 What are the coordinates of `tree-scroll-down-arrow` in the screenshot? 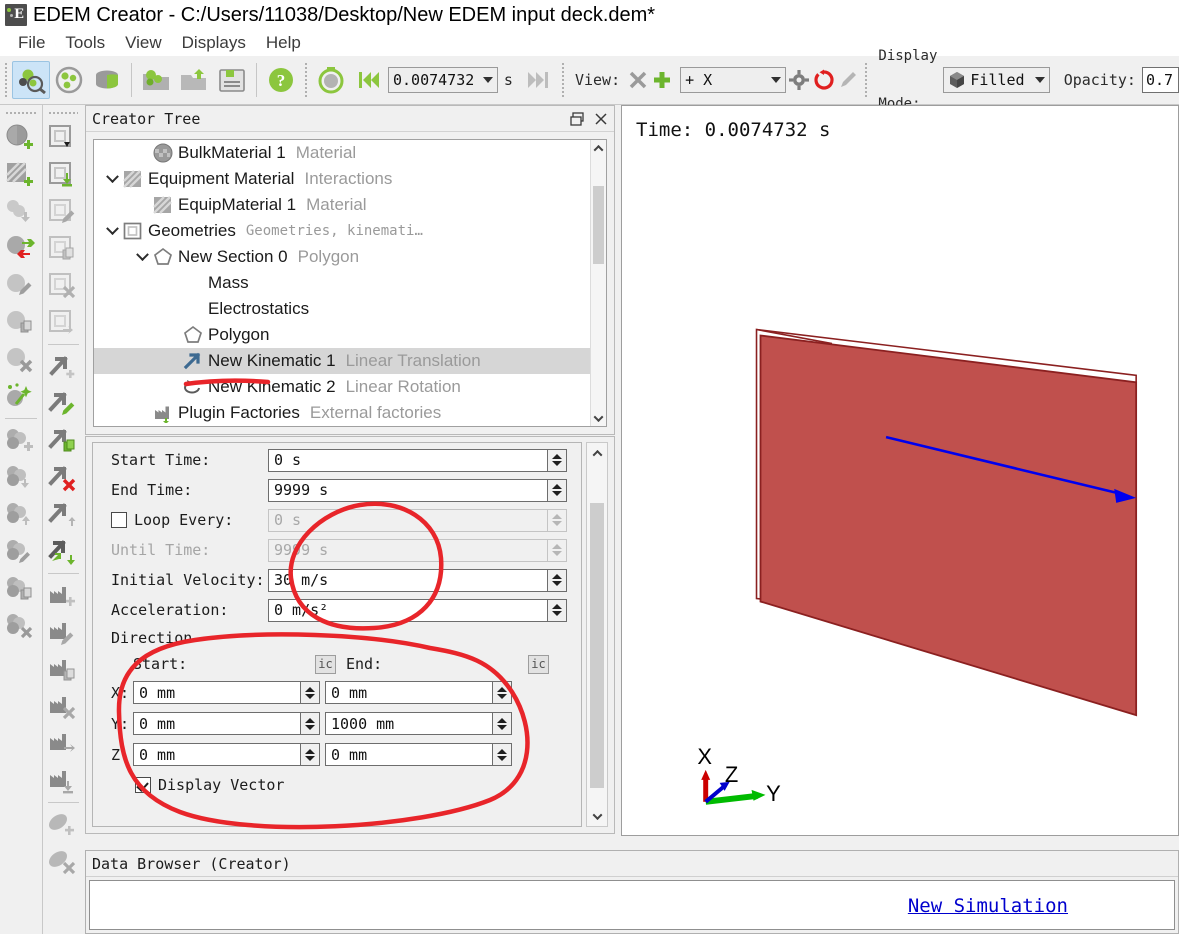 It's located at (598, 418).